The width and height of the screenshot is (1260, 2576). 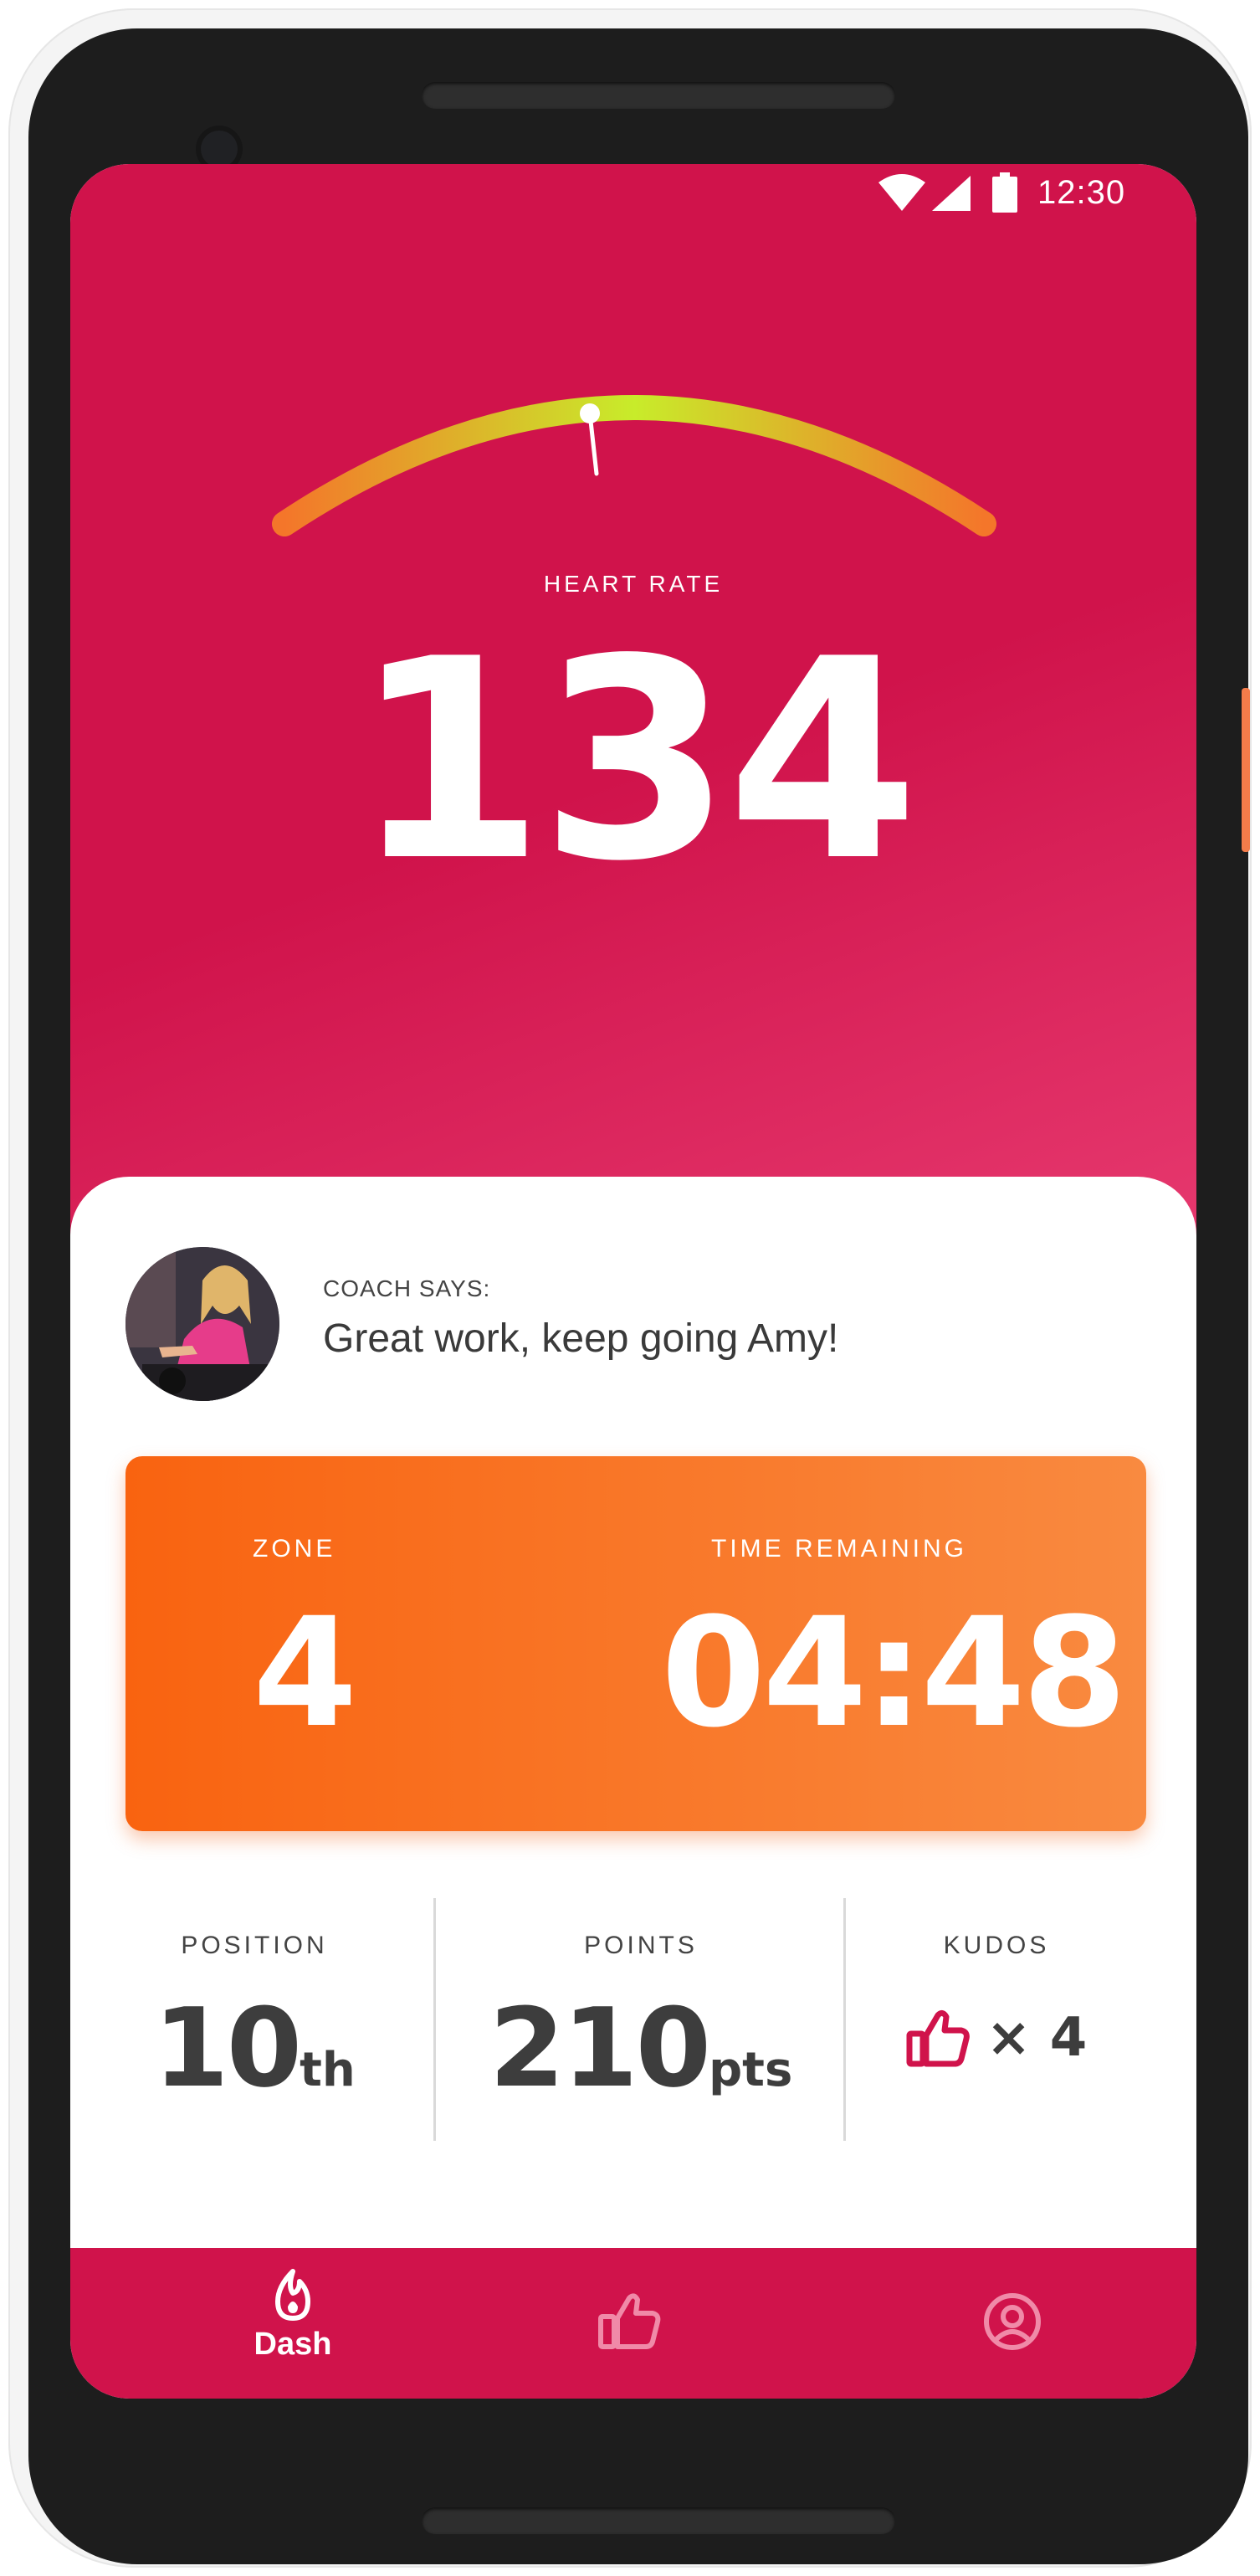 I want to click on position-label: POSITION, so click(x=254, y=1945).